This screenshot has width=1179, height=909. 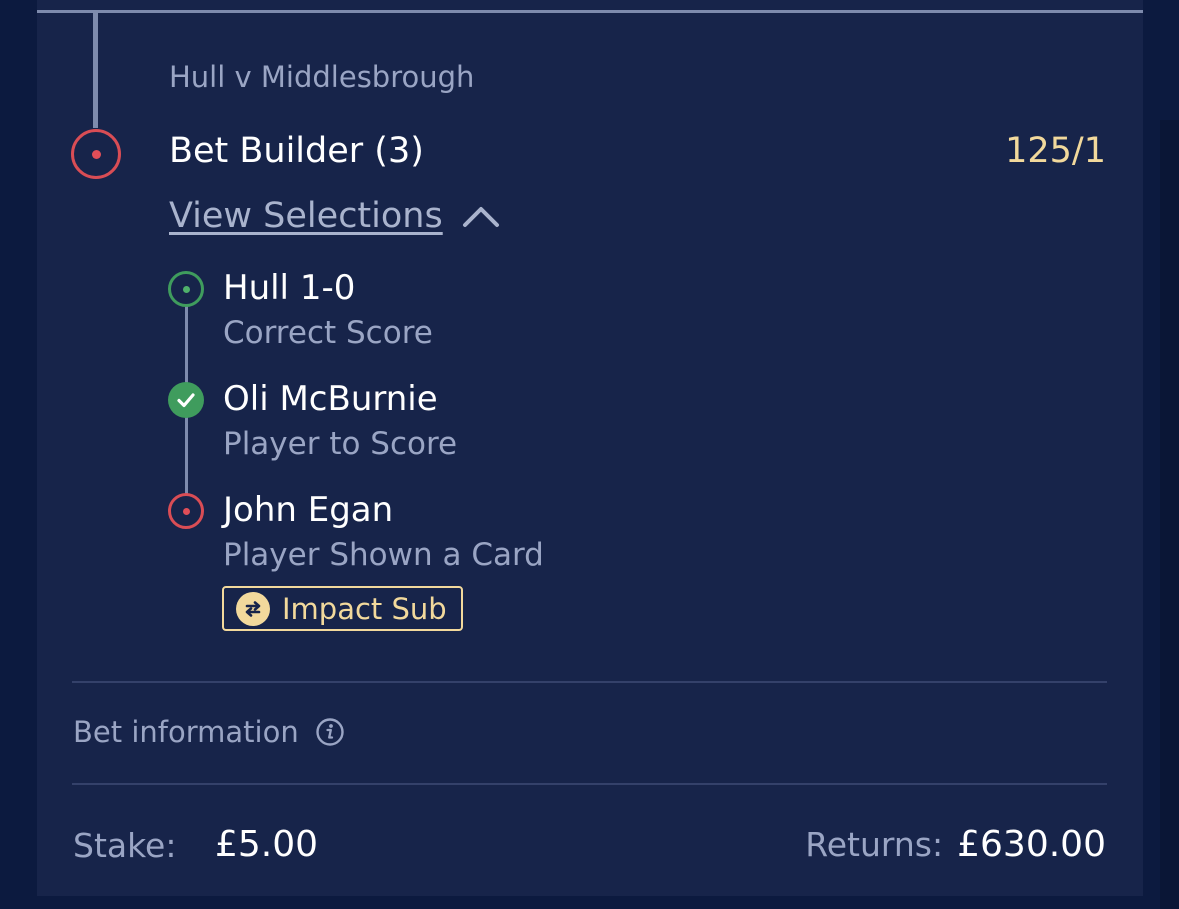 I want to click on bet-information-label: Bet information, so click(x=186, y=732).